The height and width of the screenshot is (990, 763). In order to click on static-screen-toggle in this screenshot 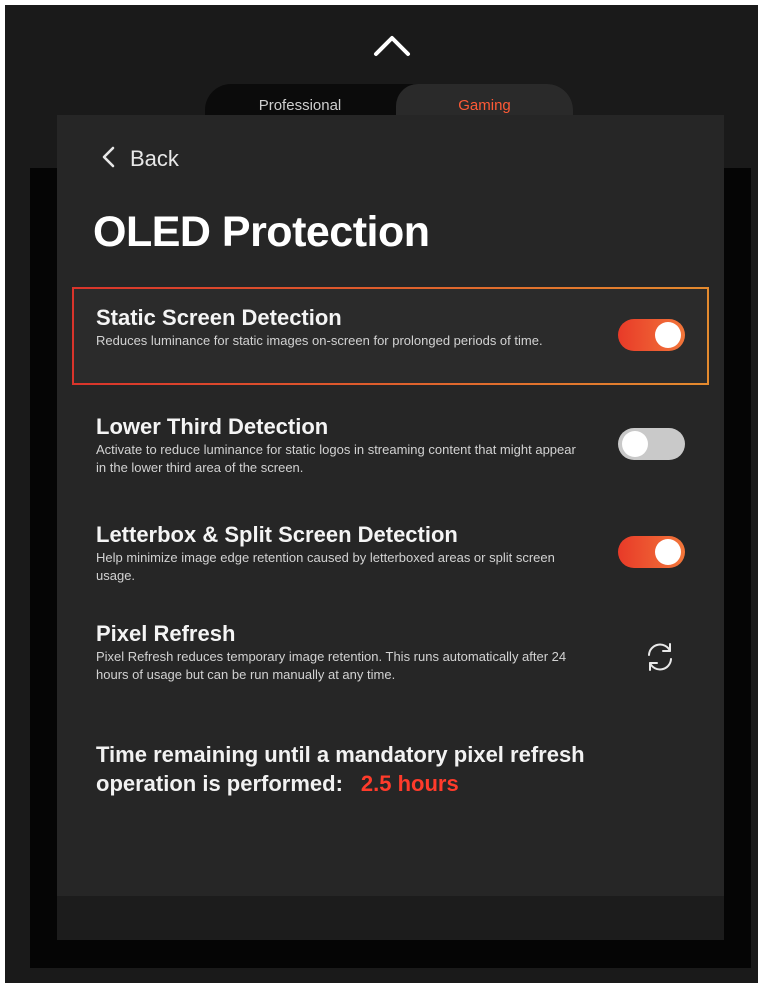, I will do `click(651, 335)`.